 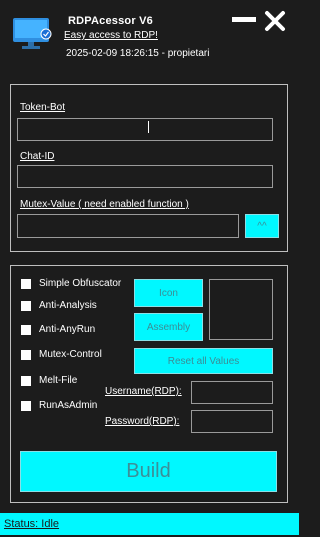 What do you see at coordinates (203, 361) in the screenshot?
I see `reset-all-values-button: Reset all Values` at bounding box center [203, 361].